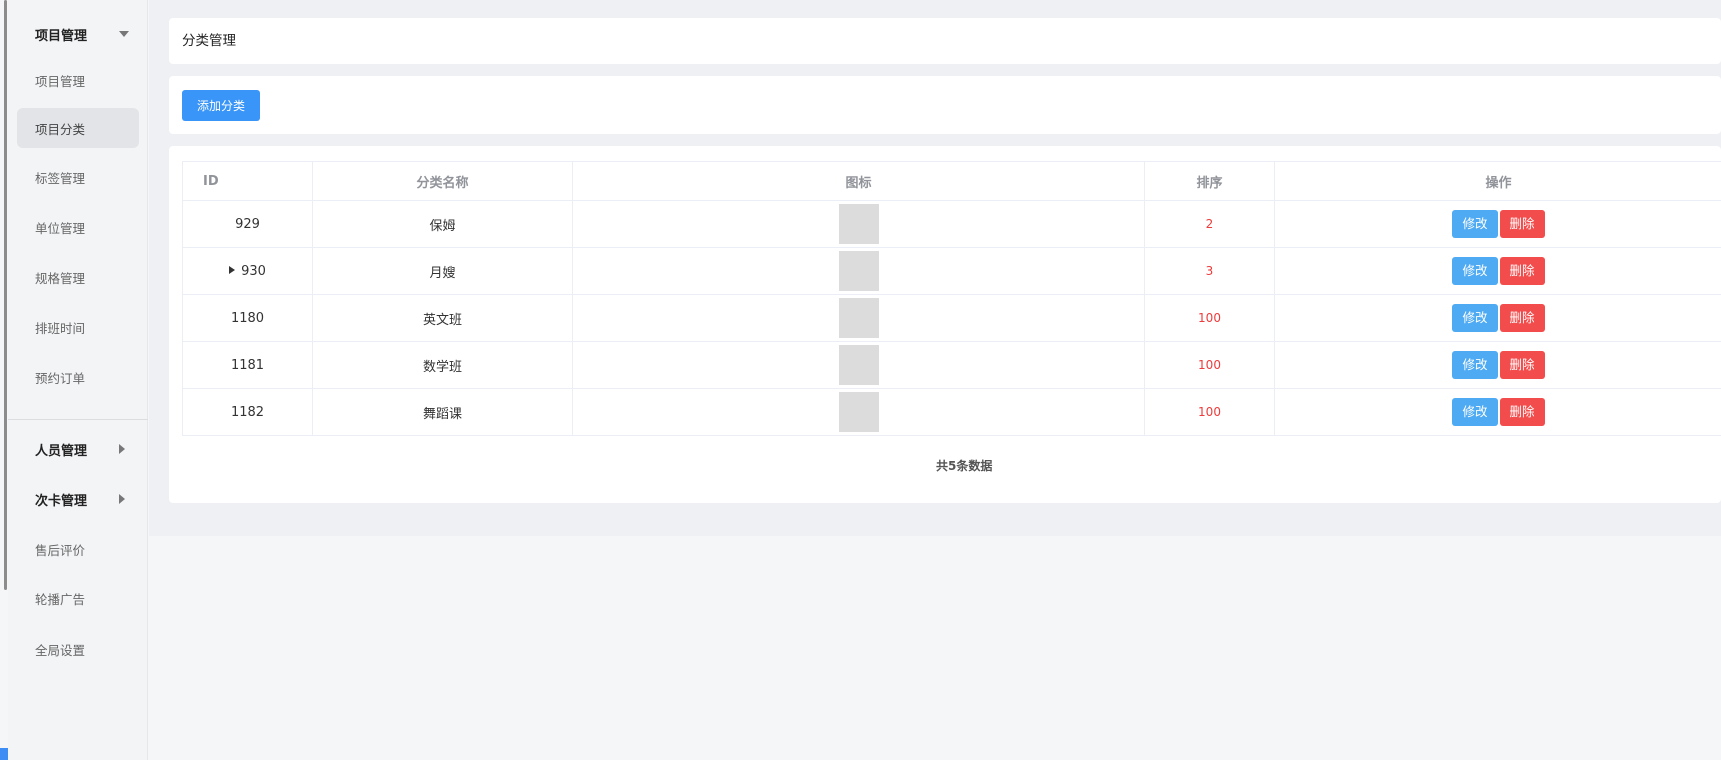  Describe the element at coordinates (124, 34) in the screenshot. I see `caret-down-icon` at that location.